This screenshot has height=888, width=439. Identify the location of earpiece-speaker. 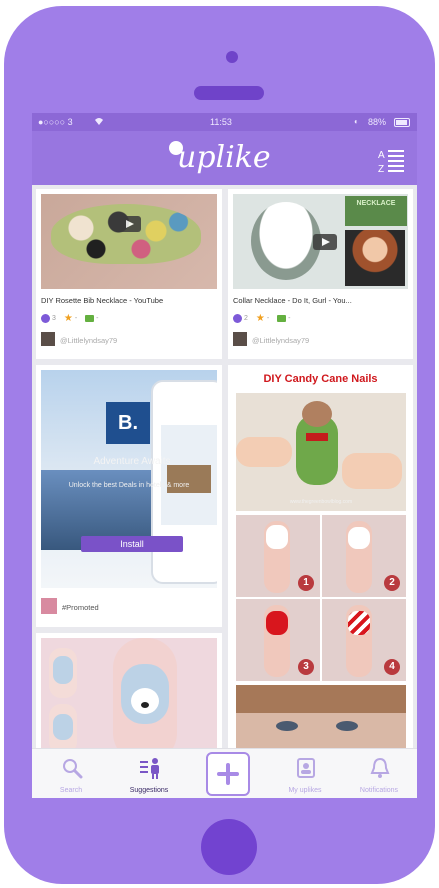
(229, 93).